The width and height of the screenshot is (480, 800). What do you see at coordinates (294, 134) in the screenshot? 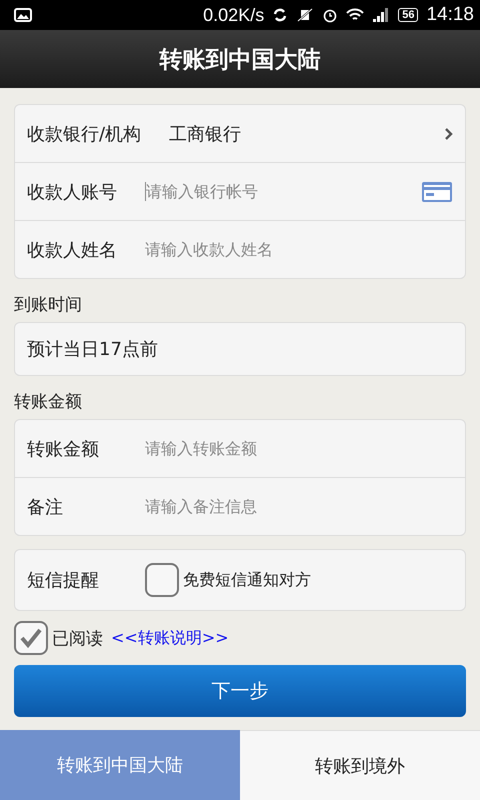
I see `bank-select: 工商银行` at bounding box center [294, 134].